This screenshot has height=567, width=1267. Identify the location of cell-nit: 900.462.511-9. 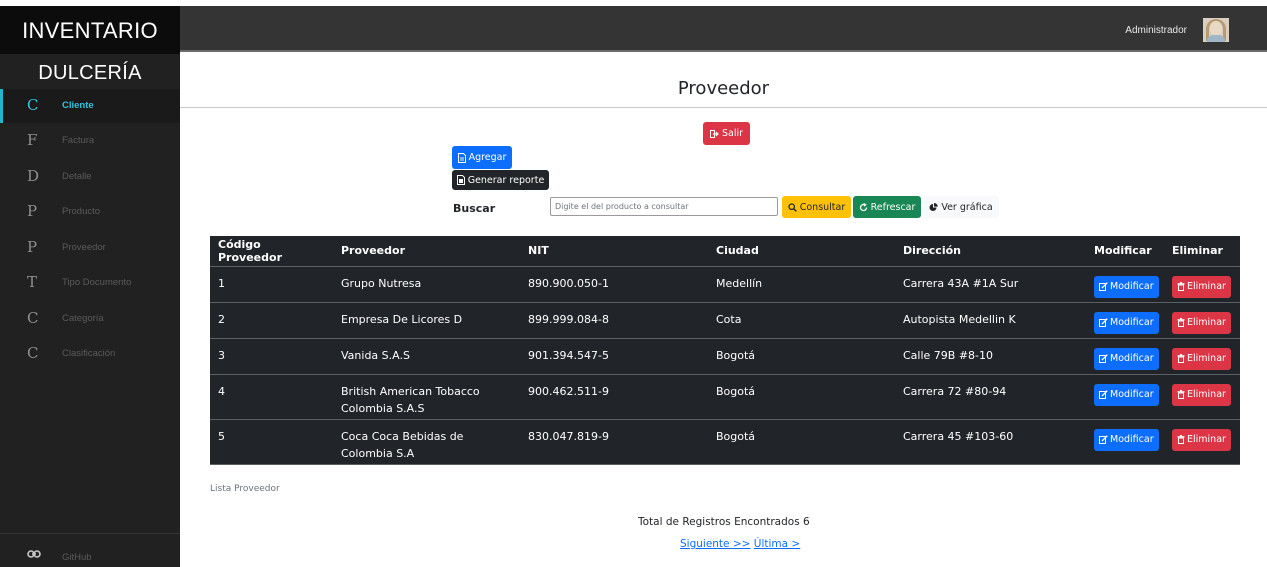
(614, 397).